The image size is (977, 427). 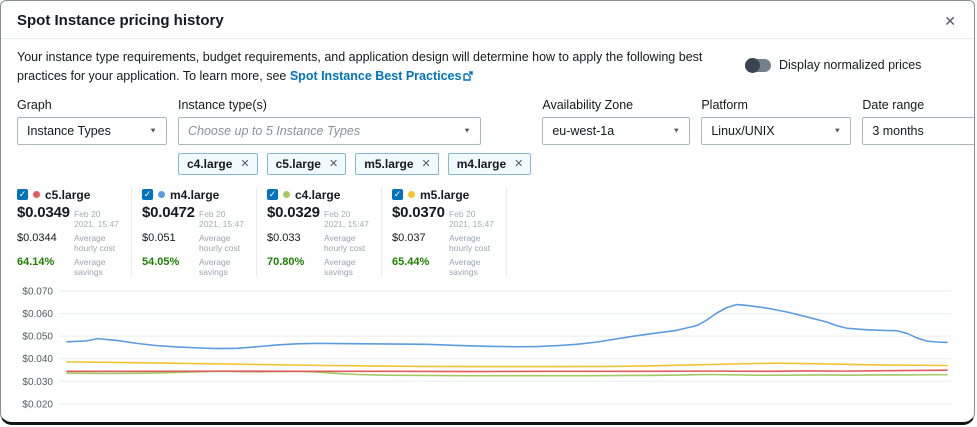 I want to click on best-practices-link: Spot Instance Best Practices, so click(x=382, y=76).